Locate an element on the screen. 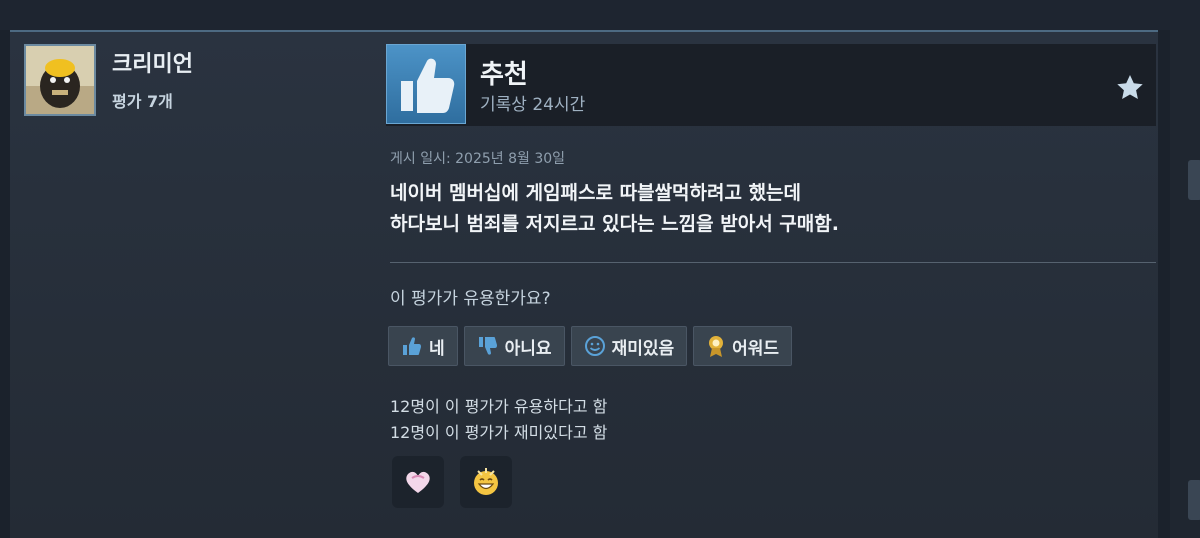  rating-buttons: 네 아니요 재미있음 어워드 is located at coordinates (590, 346).